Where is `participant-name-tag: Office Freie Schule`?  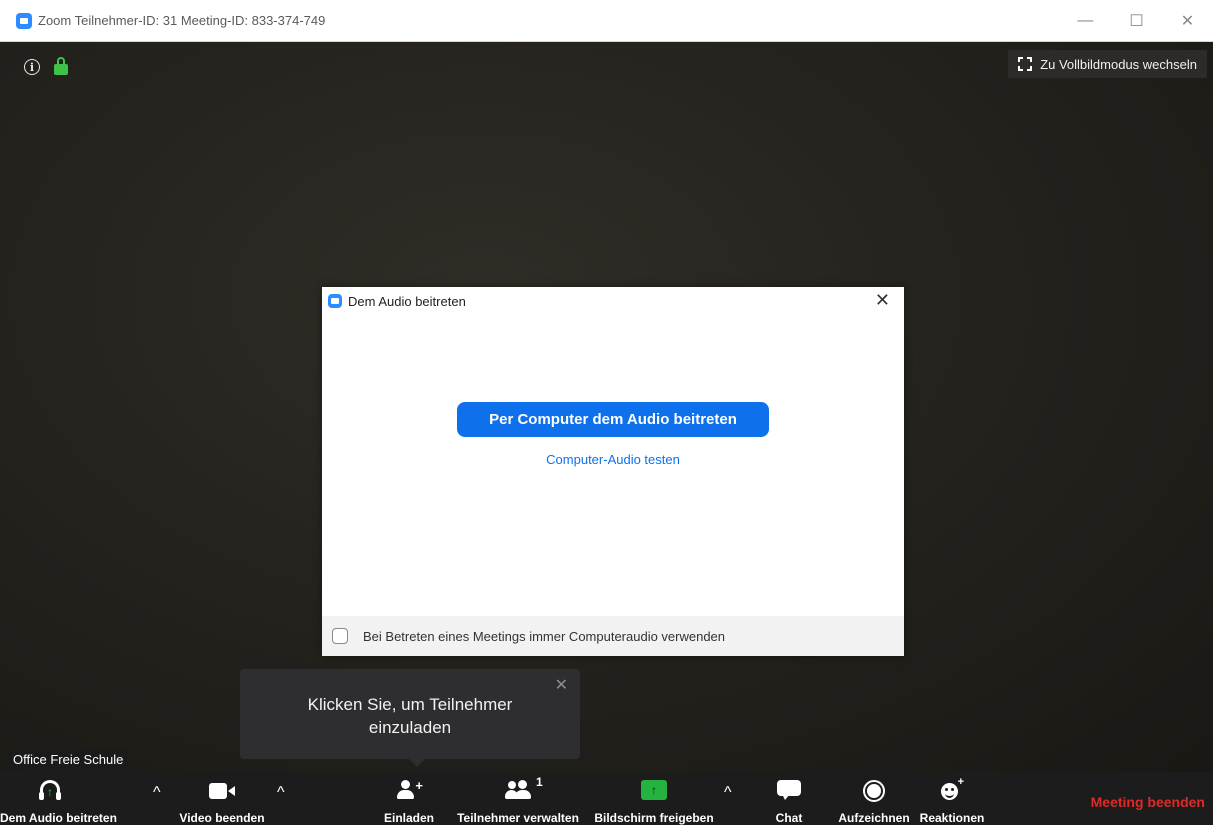 participant-name-tag: Office Freie Schule is located at coordinates (68, 759).